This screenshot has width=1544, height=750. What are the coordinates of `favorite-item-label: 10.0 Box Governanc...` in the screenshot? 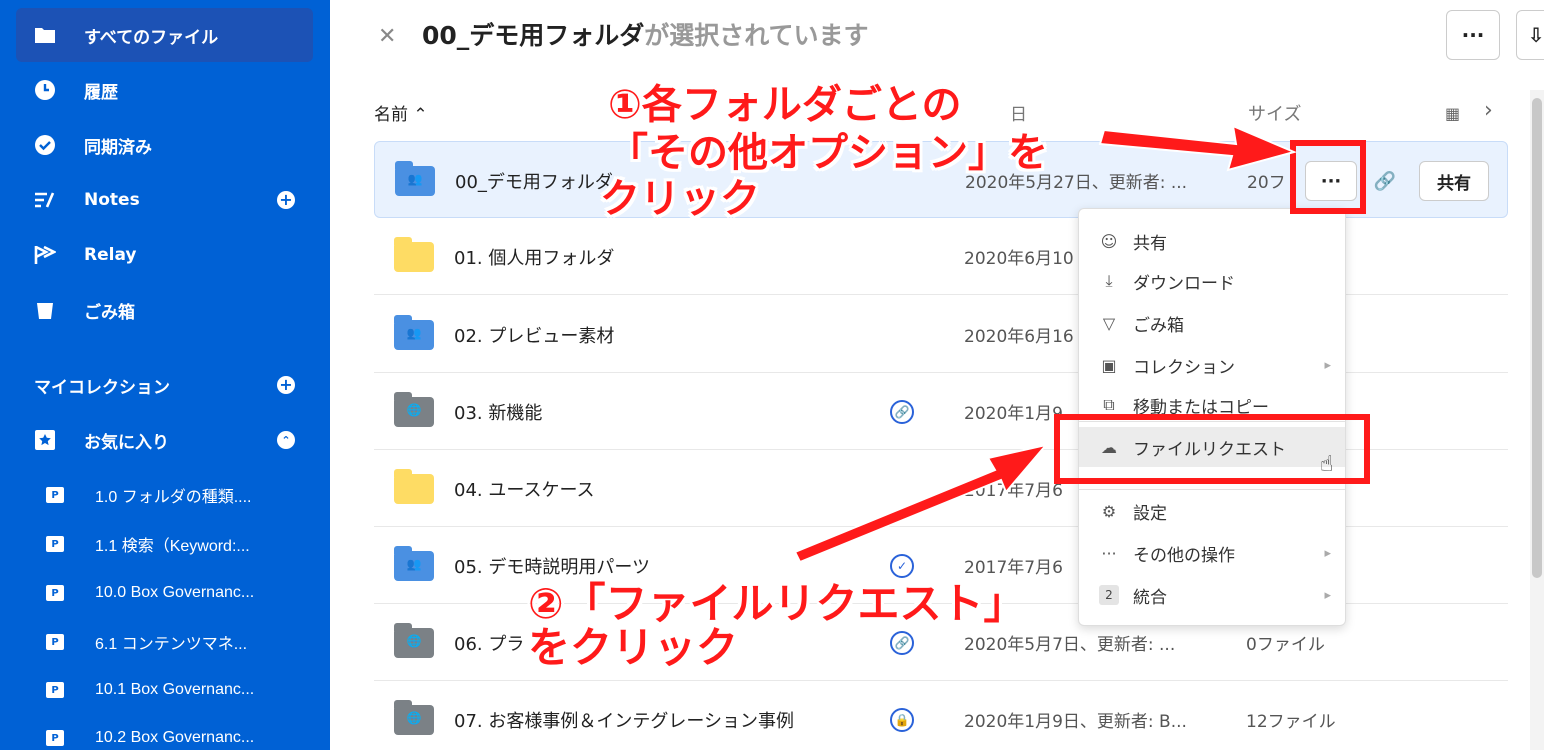 It's located at (175, 592).